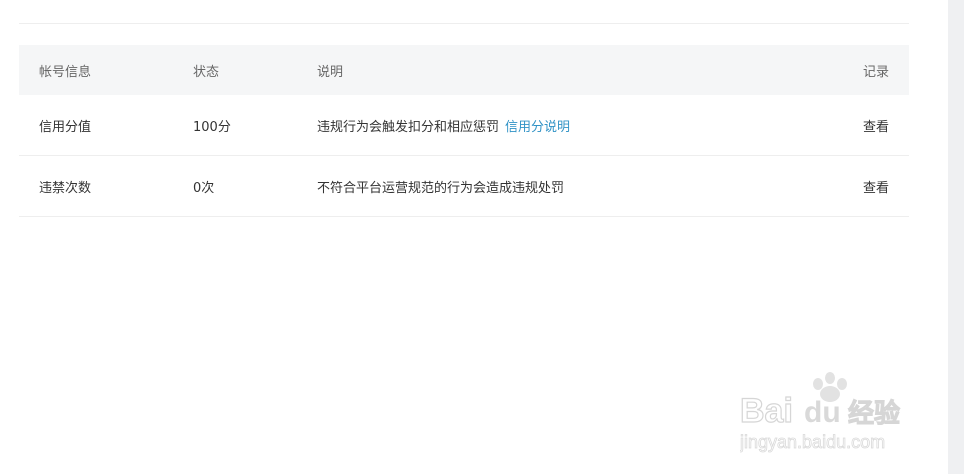 The height and width of the screenshot is (474, 964). What do you see at coordinates (204, 188) in the screenshot?
I see `violation-count-status: 0次` at bounding box center [204, 188].